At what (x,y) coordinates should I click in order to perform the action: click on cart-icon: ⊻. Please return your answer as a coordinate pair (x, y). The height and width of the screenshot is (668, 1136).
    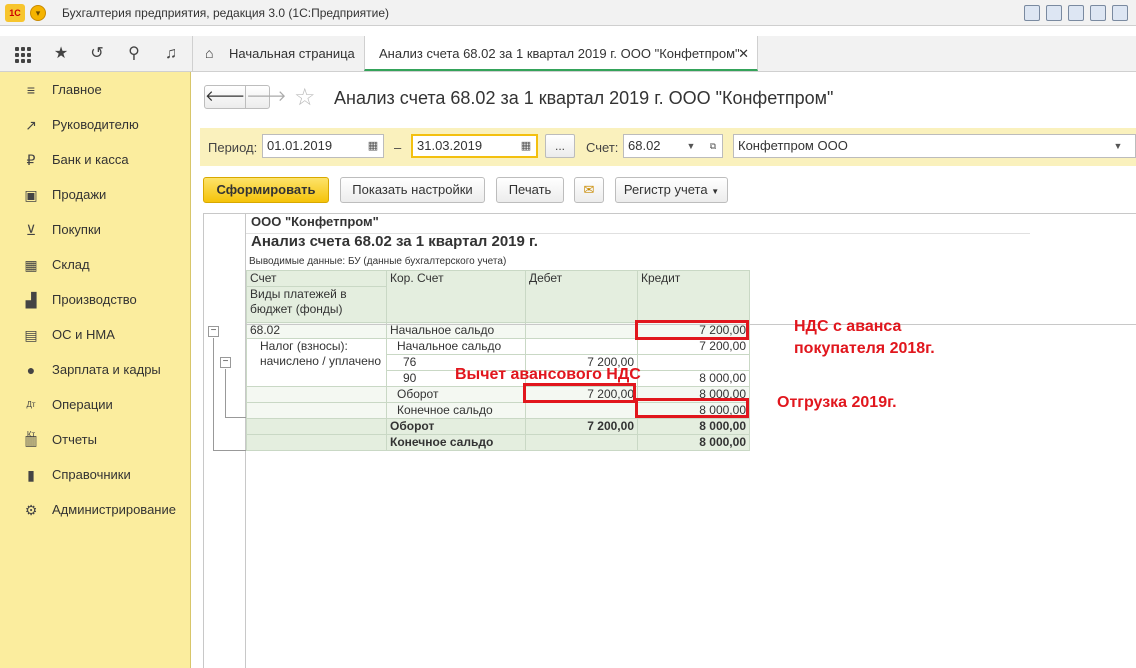
    Looking at the image, I should click on (31, 230).